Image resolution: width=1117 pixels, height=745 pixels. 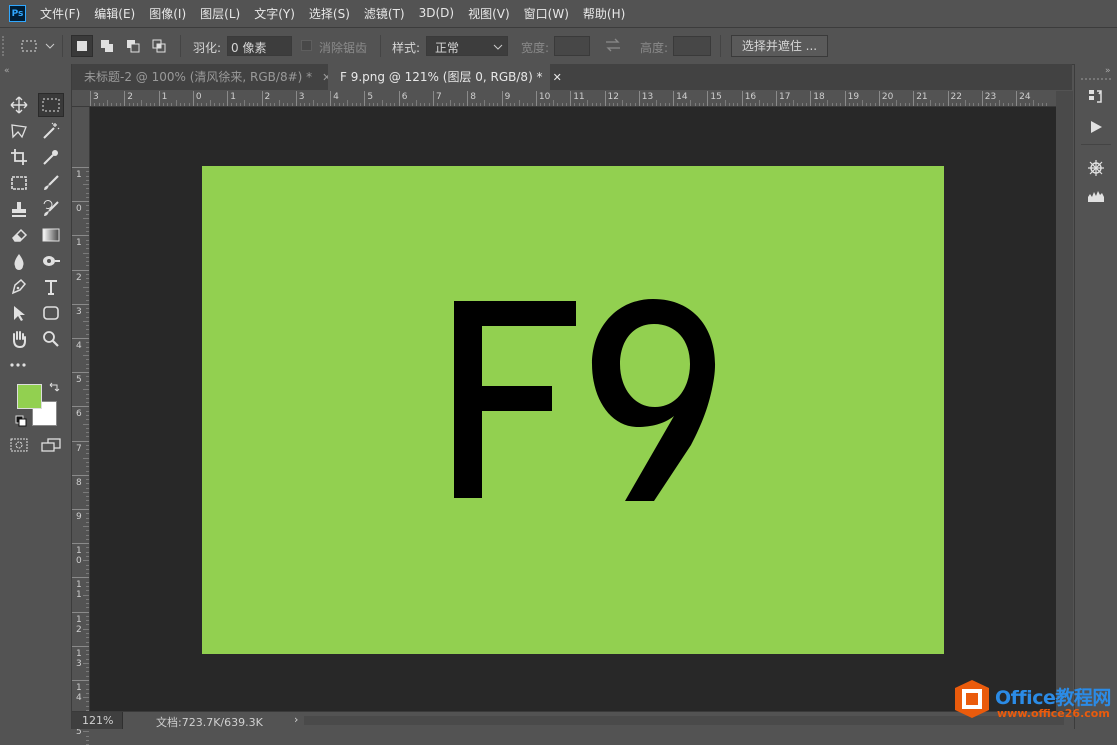 What do you see at coordinates (445, 77) in the screenshot?
I see `tab-f9-png: F 9.png @ 121% (图层 0, RGB/8) * ✕` at bounding box center [445, 77].